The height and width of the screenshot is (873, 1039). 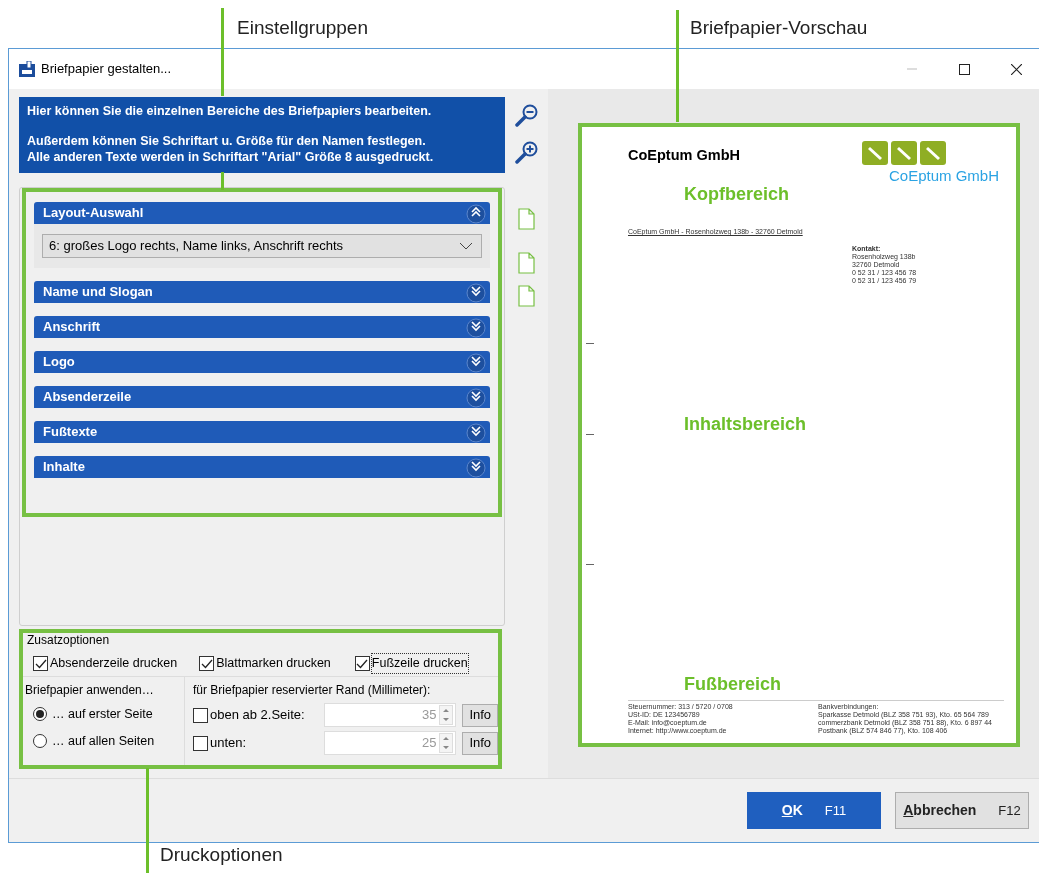 What do you see at coordinates (732, 684) in the screenshot?
I see `area-label: Fußbereich` at bounding box center [732, 684].